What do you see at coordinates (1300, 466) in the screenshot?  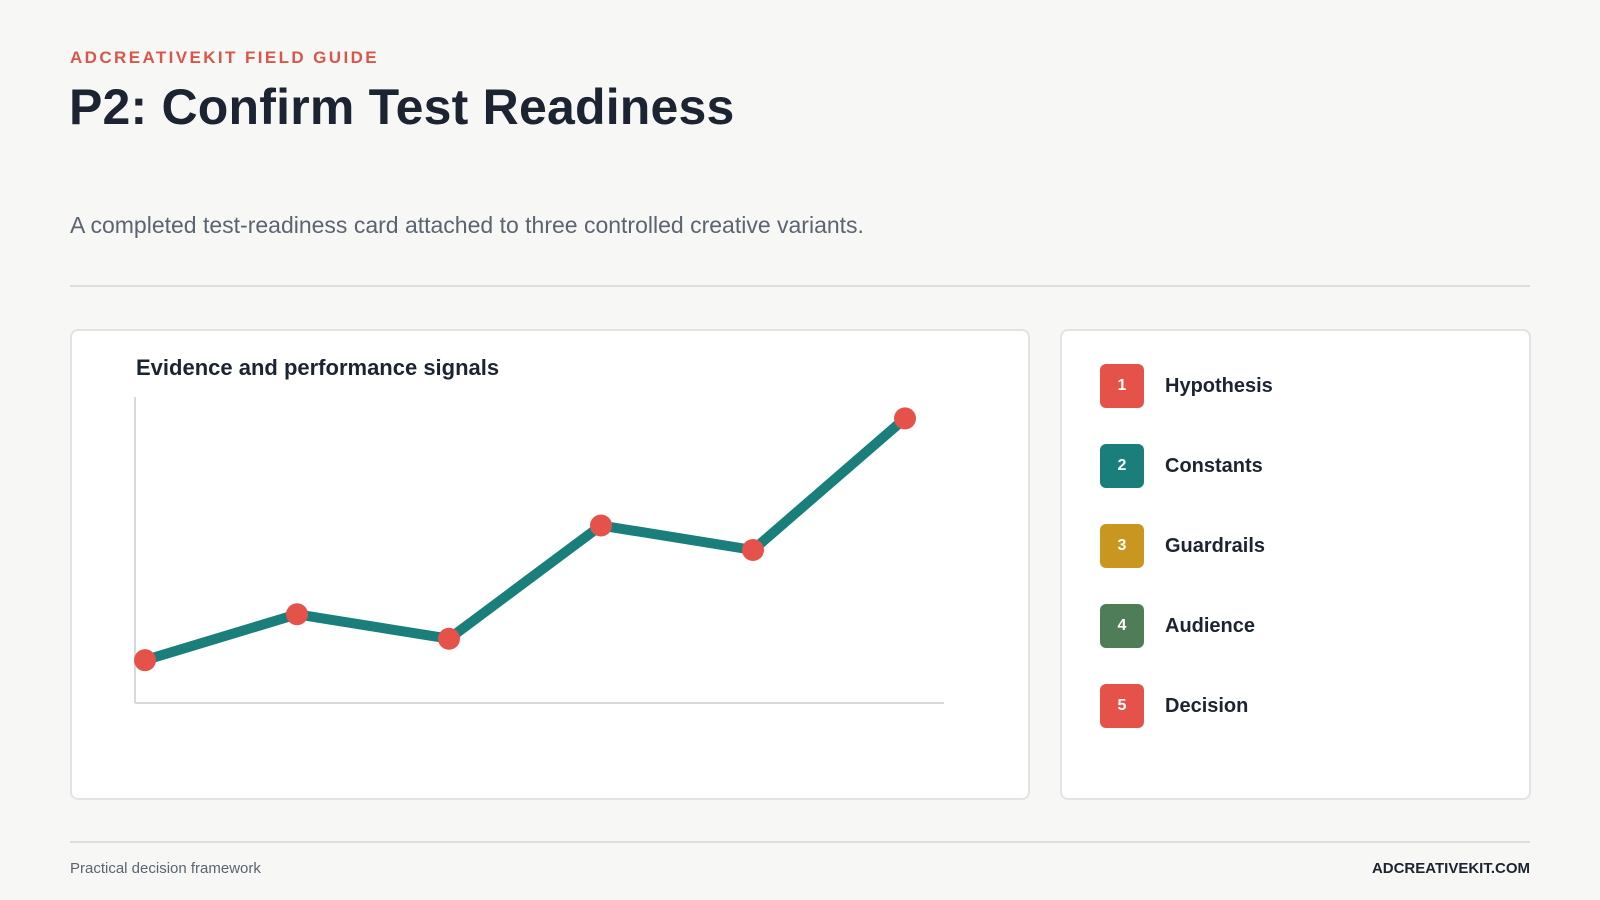 I see `legend-item-constants: 2 Constants` at bounding box center [1300, 466].